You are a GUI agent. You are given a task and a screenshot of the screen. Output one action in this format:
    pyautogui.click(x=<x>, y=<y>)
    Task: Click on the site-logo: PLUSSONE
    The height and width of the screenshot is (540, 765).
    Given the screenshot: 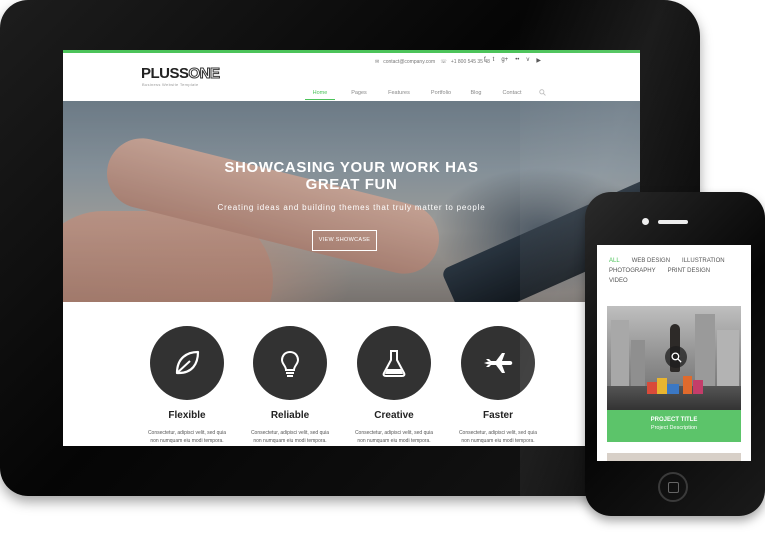 What is the action you would take?
    pyautogui.click(x=181, y=74)
    